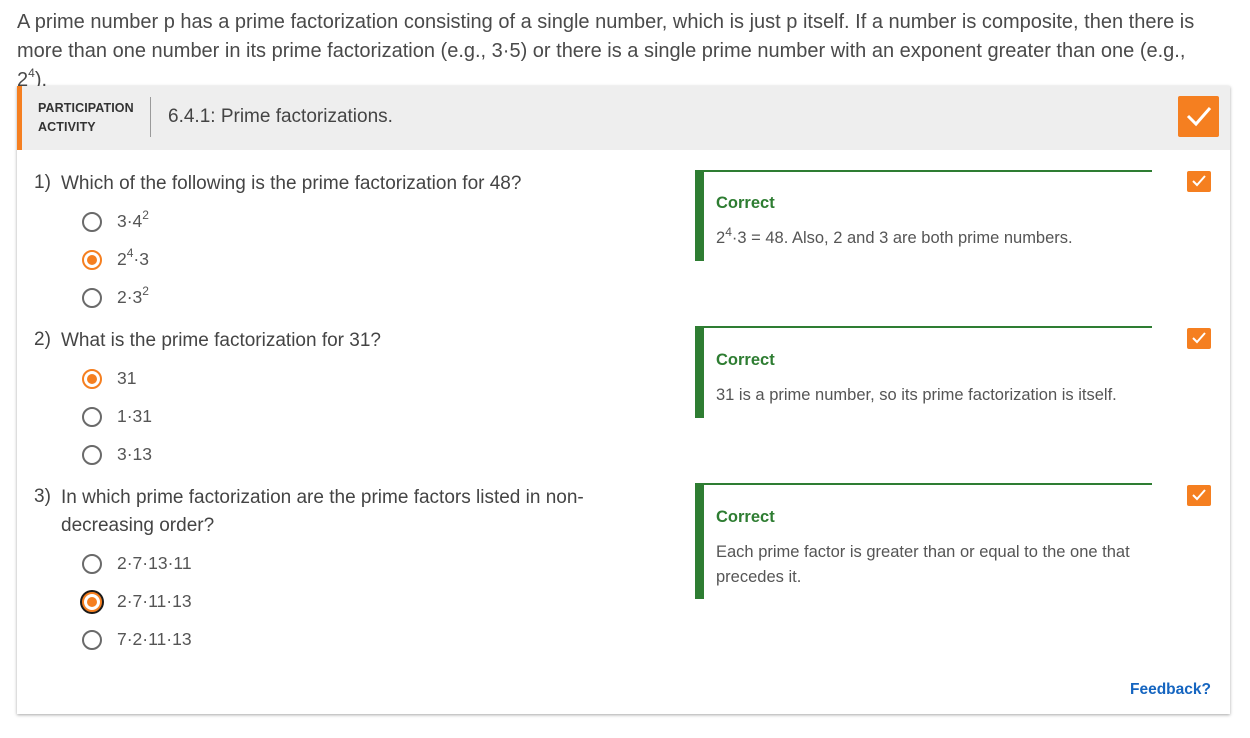 This screenshot has height=738, width=1250. Describe the element at coordinates (133, 257) in the screenshot. I see `option-label: 24·3` at that location.